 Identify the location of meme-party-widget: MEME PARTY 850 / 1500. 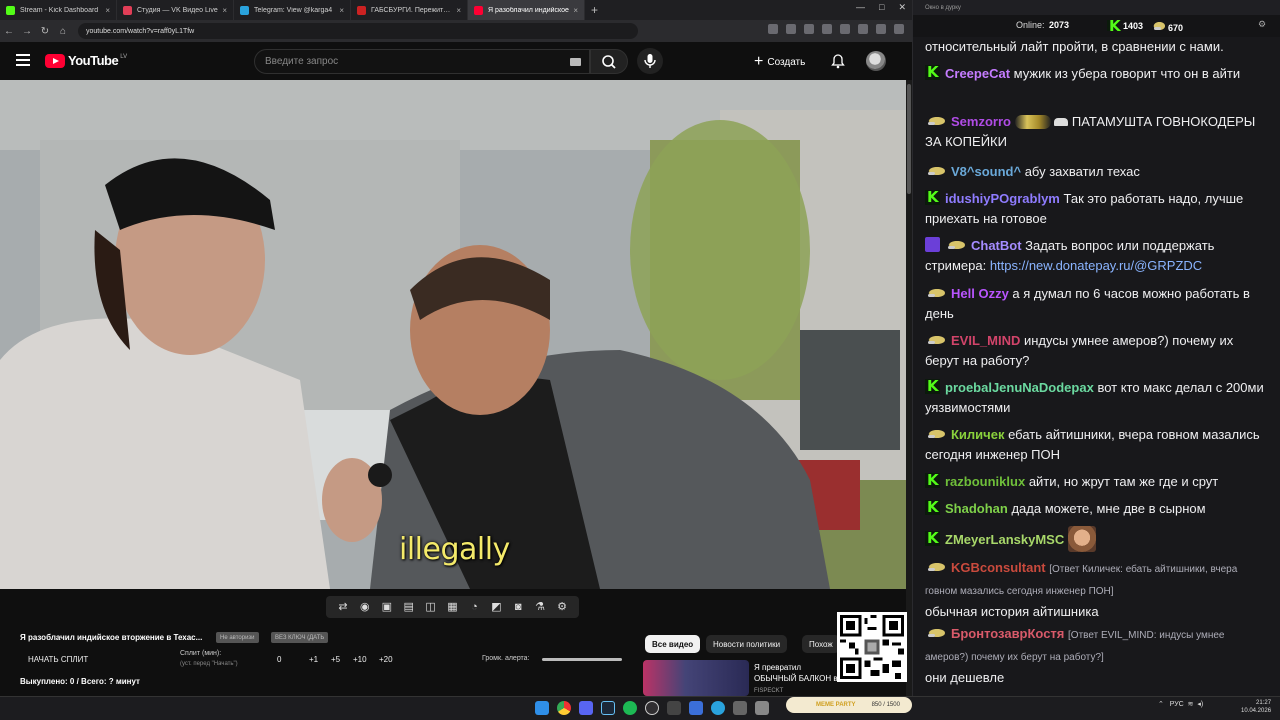
(849, 705).